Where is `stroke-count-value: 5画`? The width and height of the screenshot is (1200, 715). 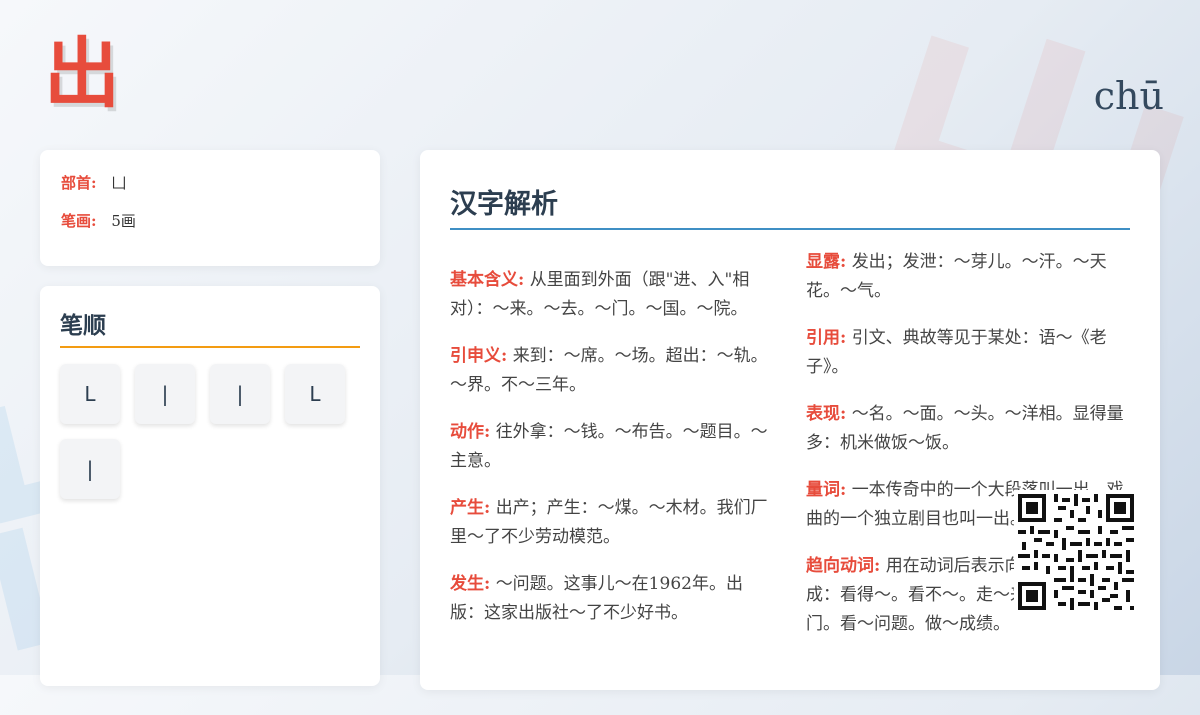 stroke-count-value: 5画 is located at coordinates (123, 221).